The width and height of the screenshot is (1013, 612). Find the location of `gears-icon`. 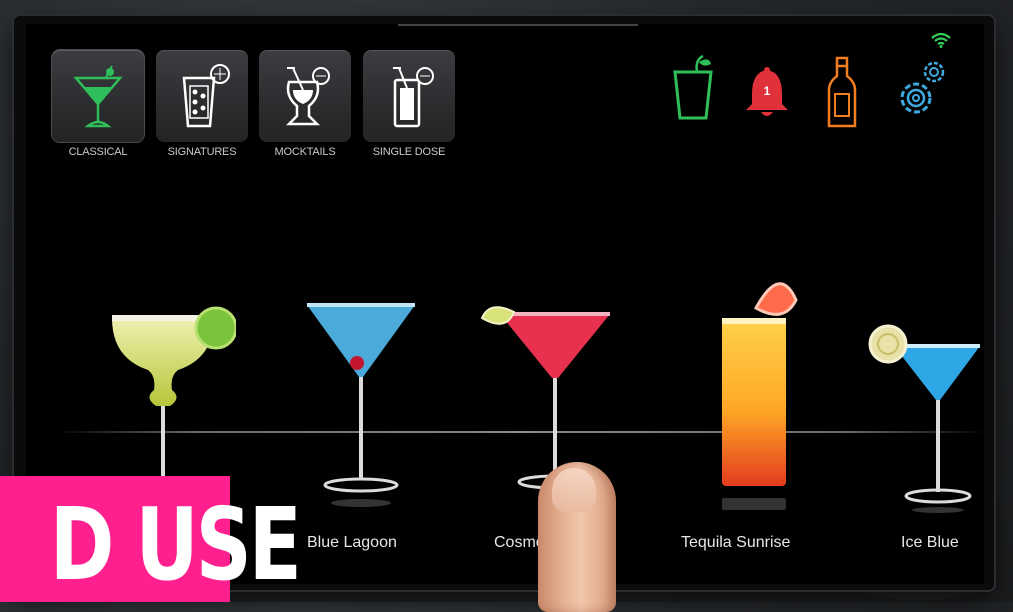

gears-icon is located at coordinates (920, 90).